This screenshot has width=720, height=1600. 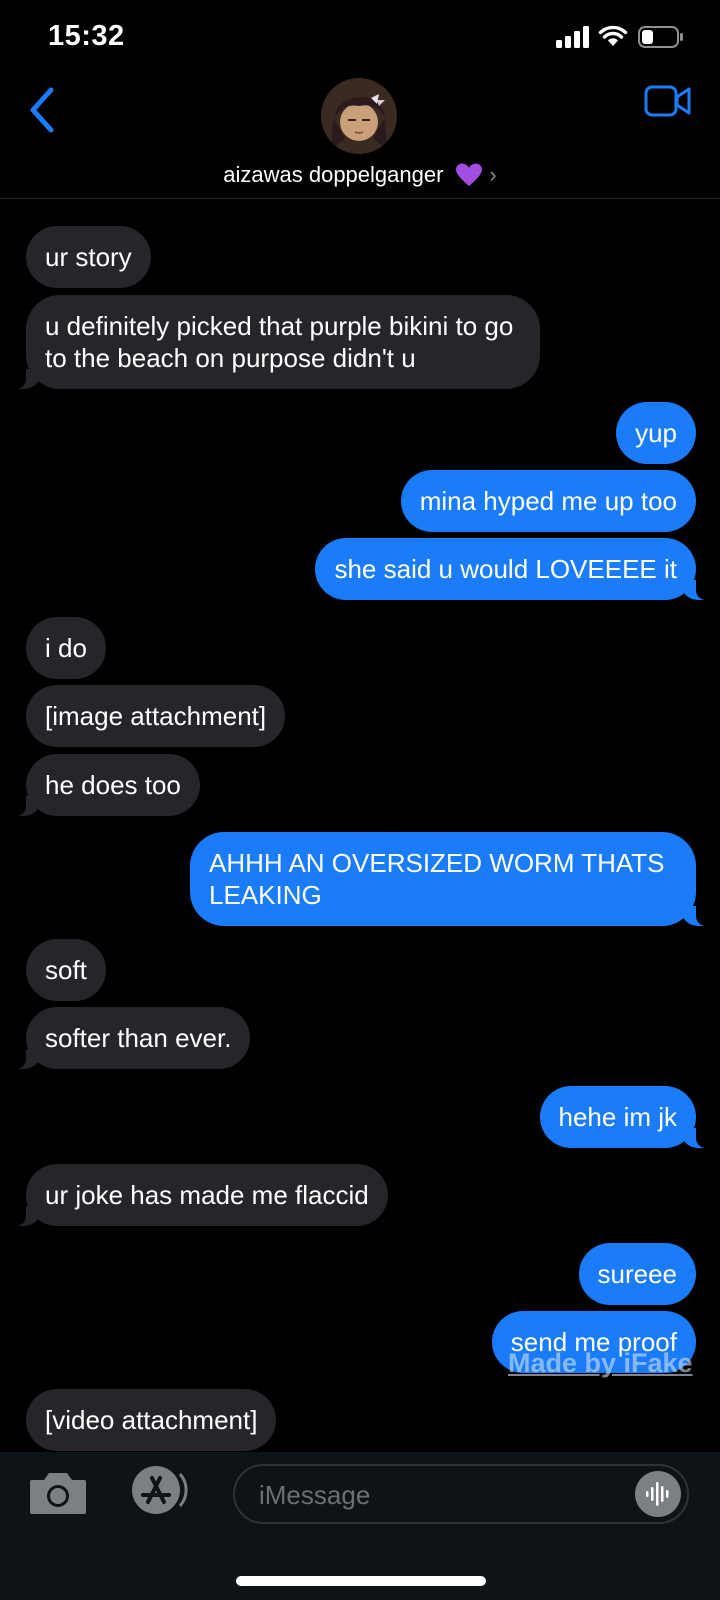 What do you see at coordinates (660, 37) in the screenshot?
I see `battery-icon` at bounding box center [660, 37].